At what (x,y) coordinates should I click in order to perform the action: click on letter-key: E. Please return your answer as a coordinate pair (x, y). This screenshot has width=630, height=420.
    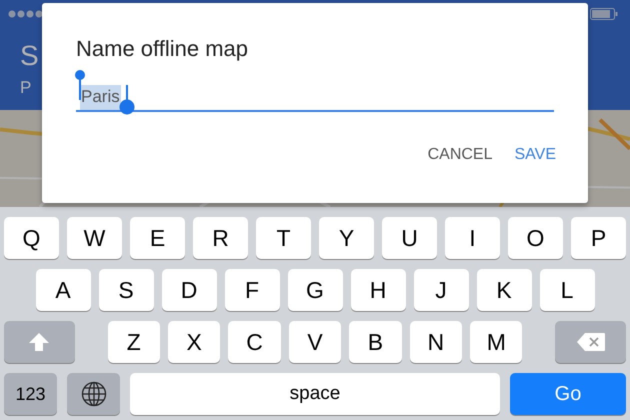
    Looking at the image, I should click on (157, 238).